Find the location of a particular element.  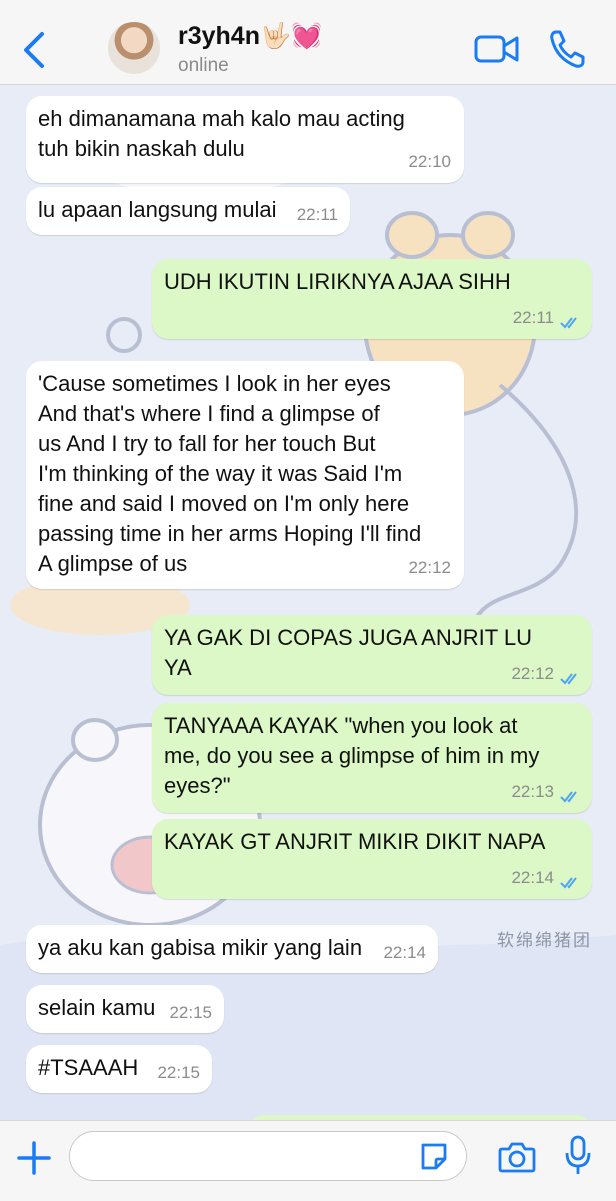

message-text: selain kamu is located at coordinates (97, 1007).